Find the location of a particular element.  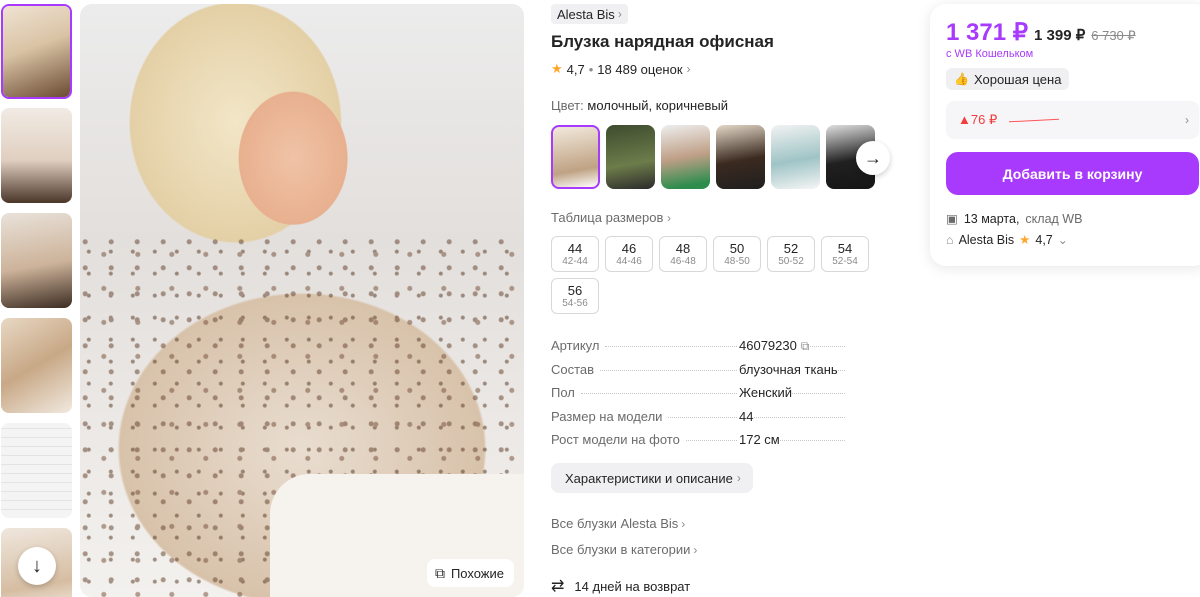

size-option-56: 56 54-56 is located at coordinates (575, 296).